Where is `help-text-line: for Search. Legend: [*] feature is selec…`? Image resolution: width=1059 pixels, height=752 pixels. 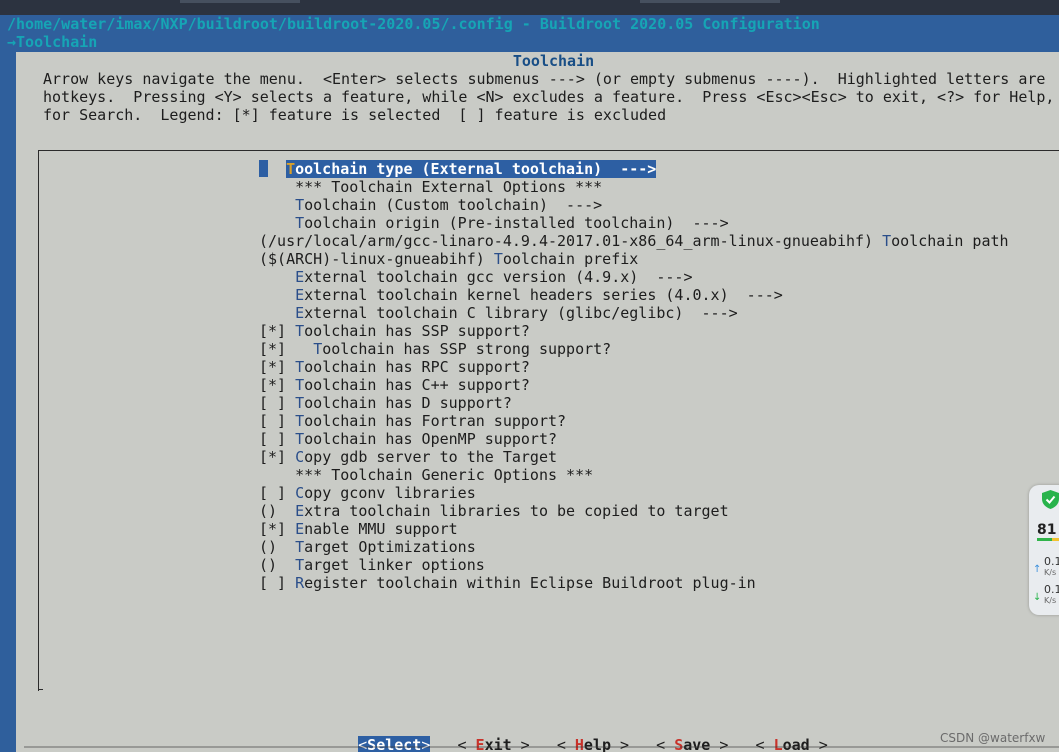 help-text-line: for Search. Legend: [*] feature is selec… is located at coordinates (355, 115).